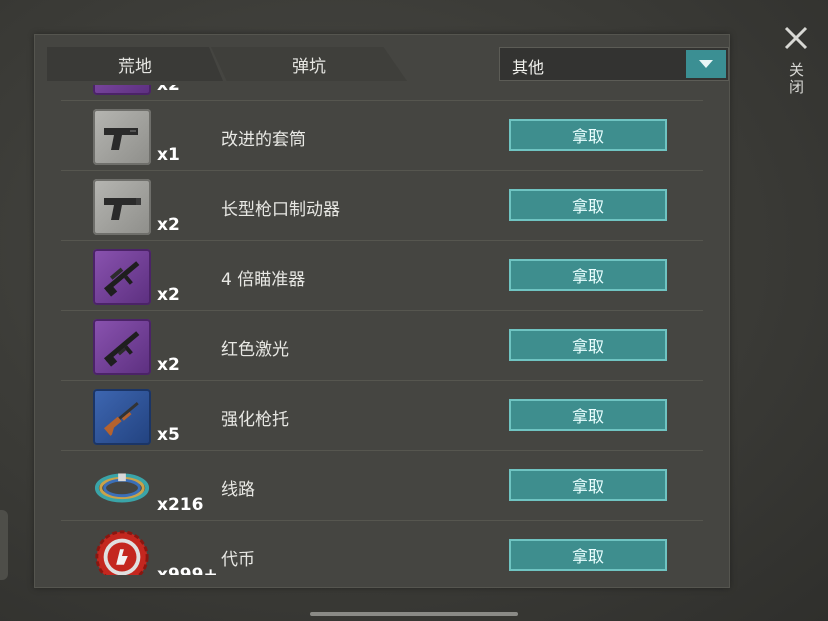 The image size is (828, 621). I want to click on bottle-cap-token-icon, so click(122, 552).